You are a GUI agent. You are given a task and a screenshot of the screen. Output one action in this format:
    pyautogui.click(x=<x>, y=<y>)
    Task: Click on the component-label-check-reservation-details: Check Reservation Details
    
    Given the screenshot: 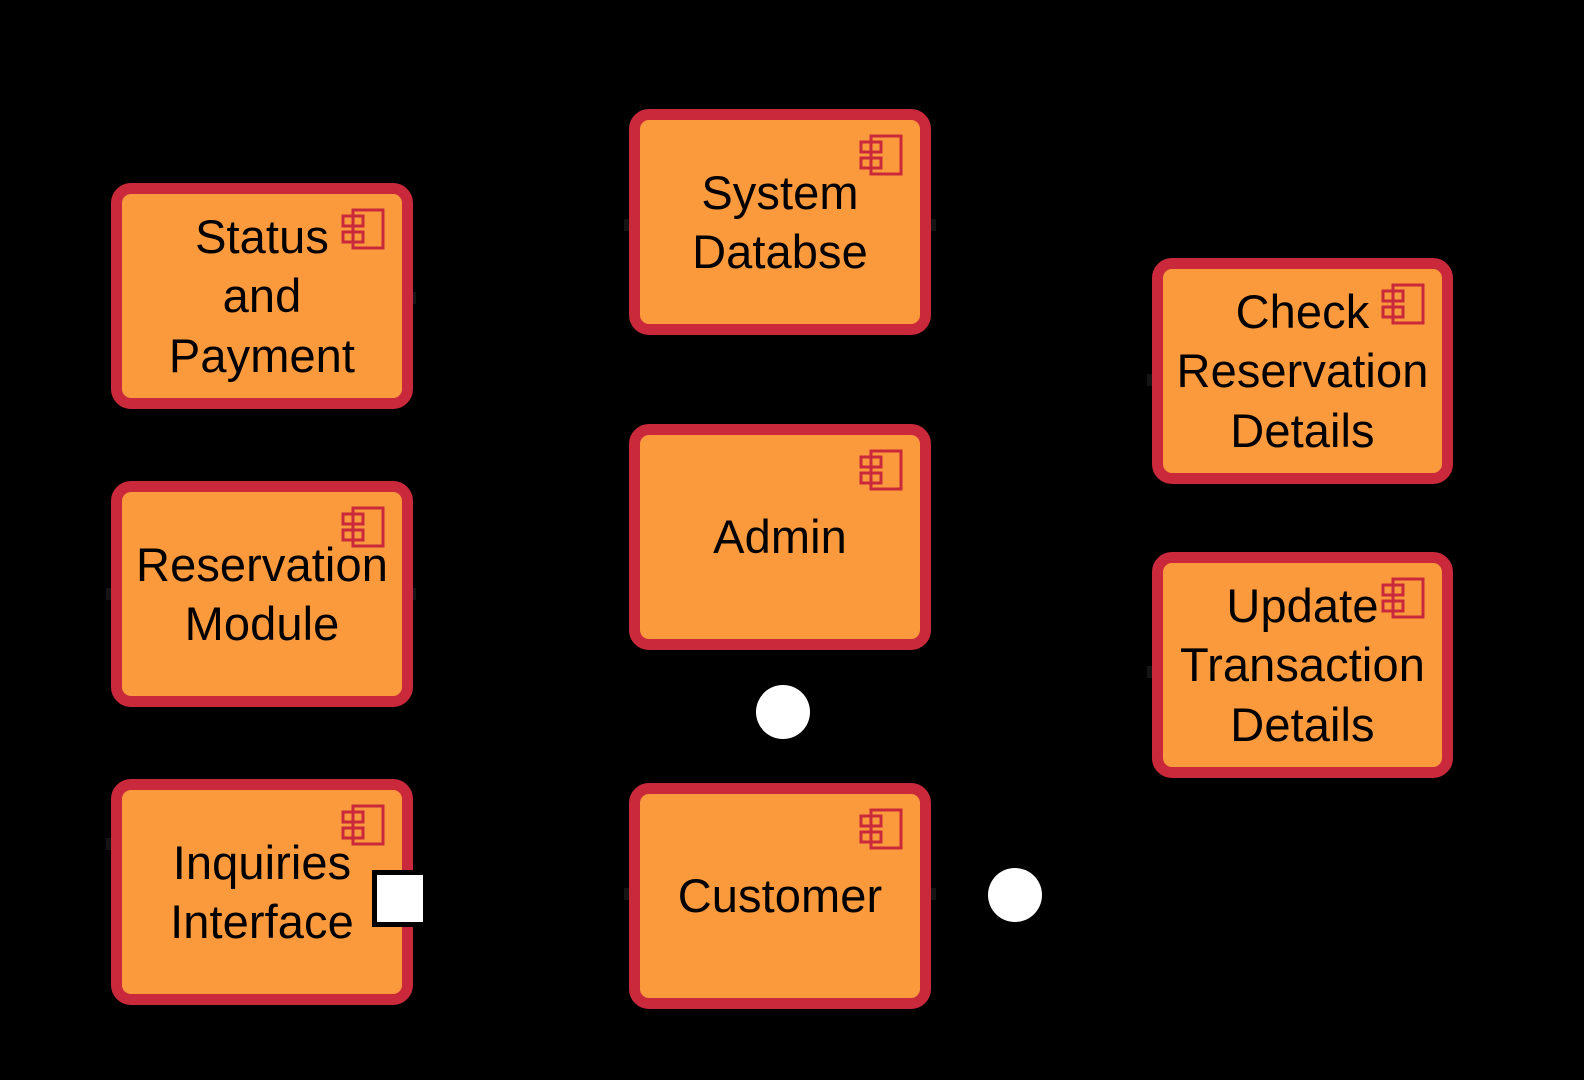 What is the action you would take?
    pyautogui.click(x=1302, y=371)
    